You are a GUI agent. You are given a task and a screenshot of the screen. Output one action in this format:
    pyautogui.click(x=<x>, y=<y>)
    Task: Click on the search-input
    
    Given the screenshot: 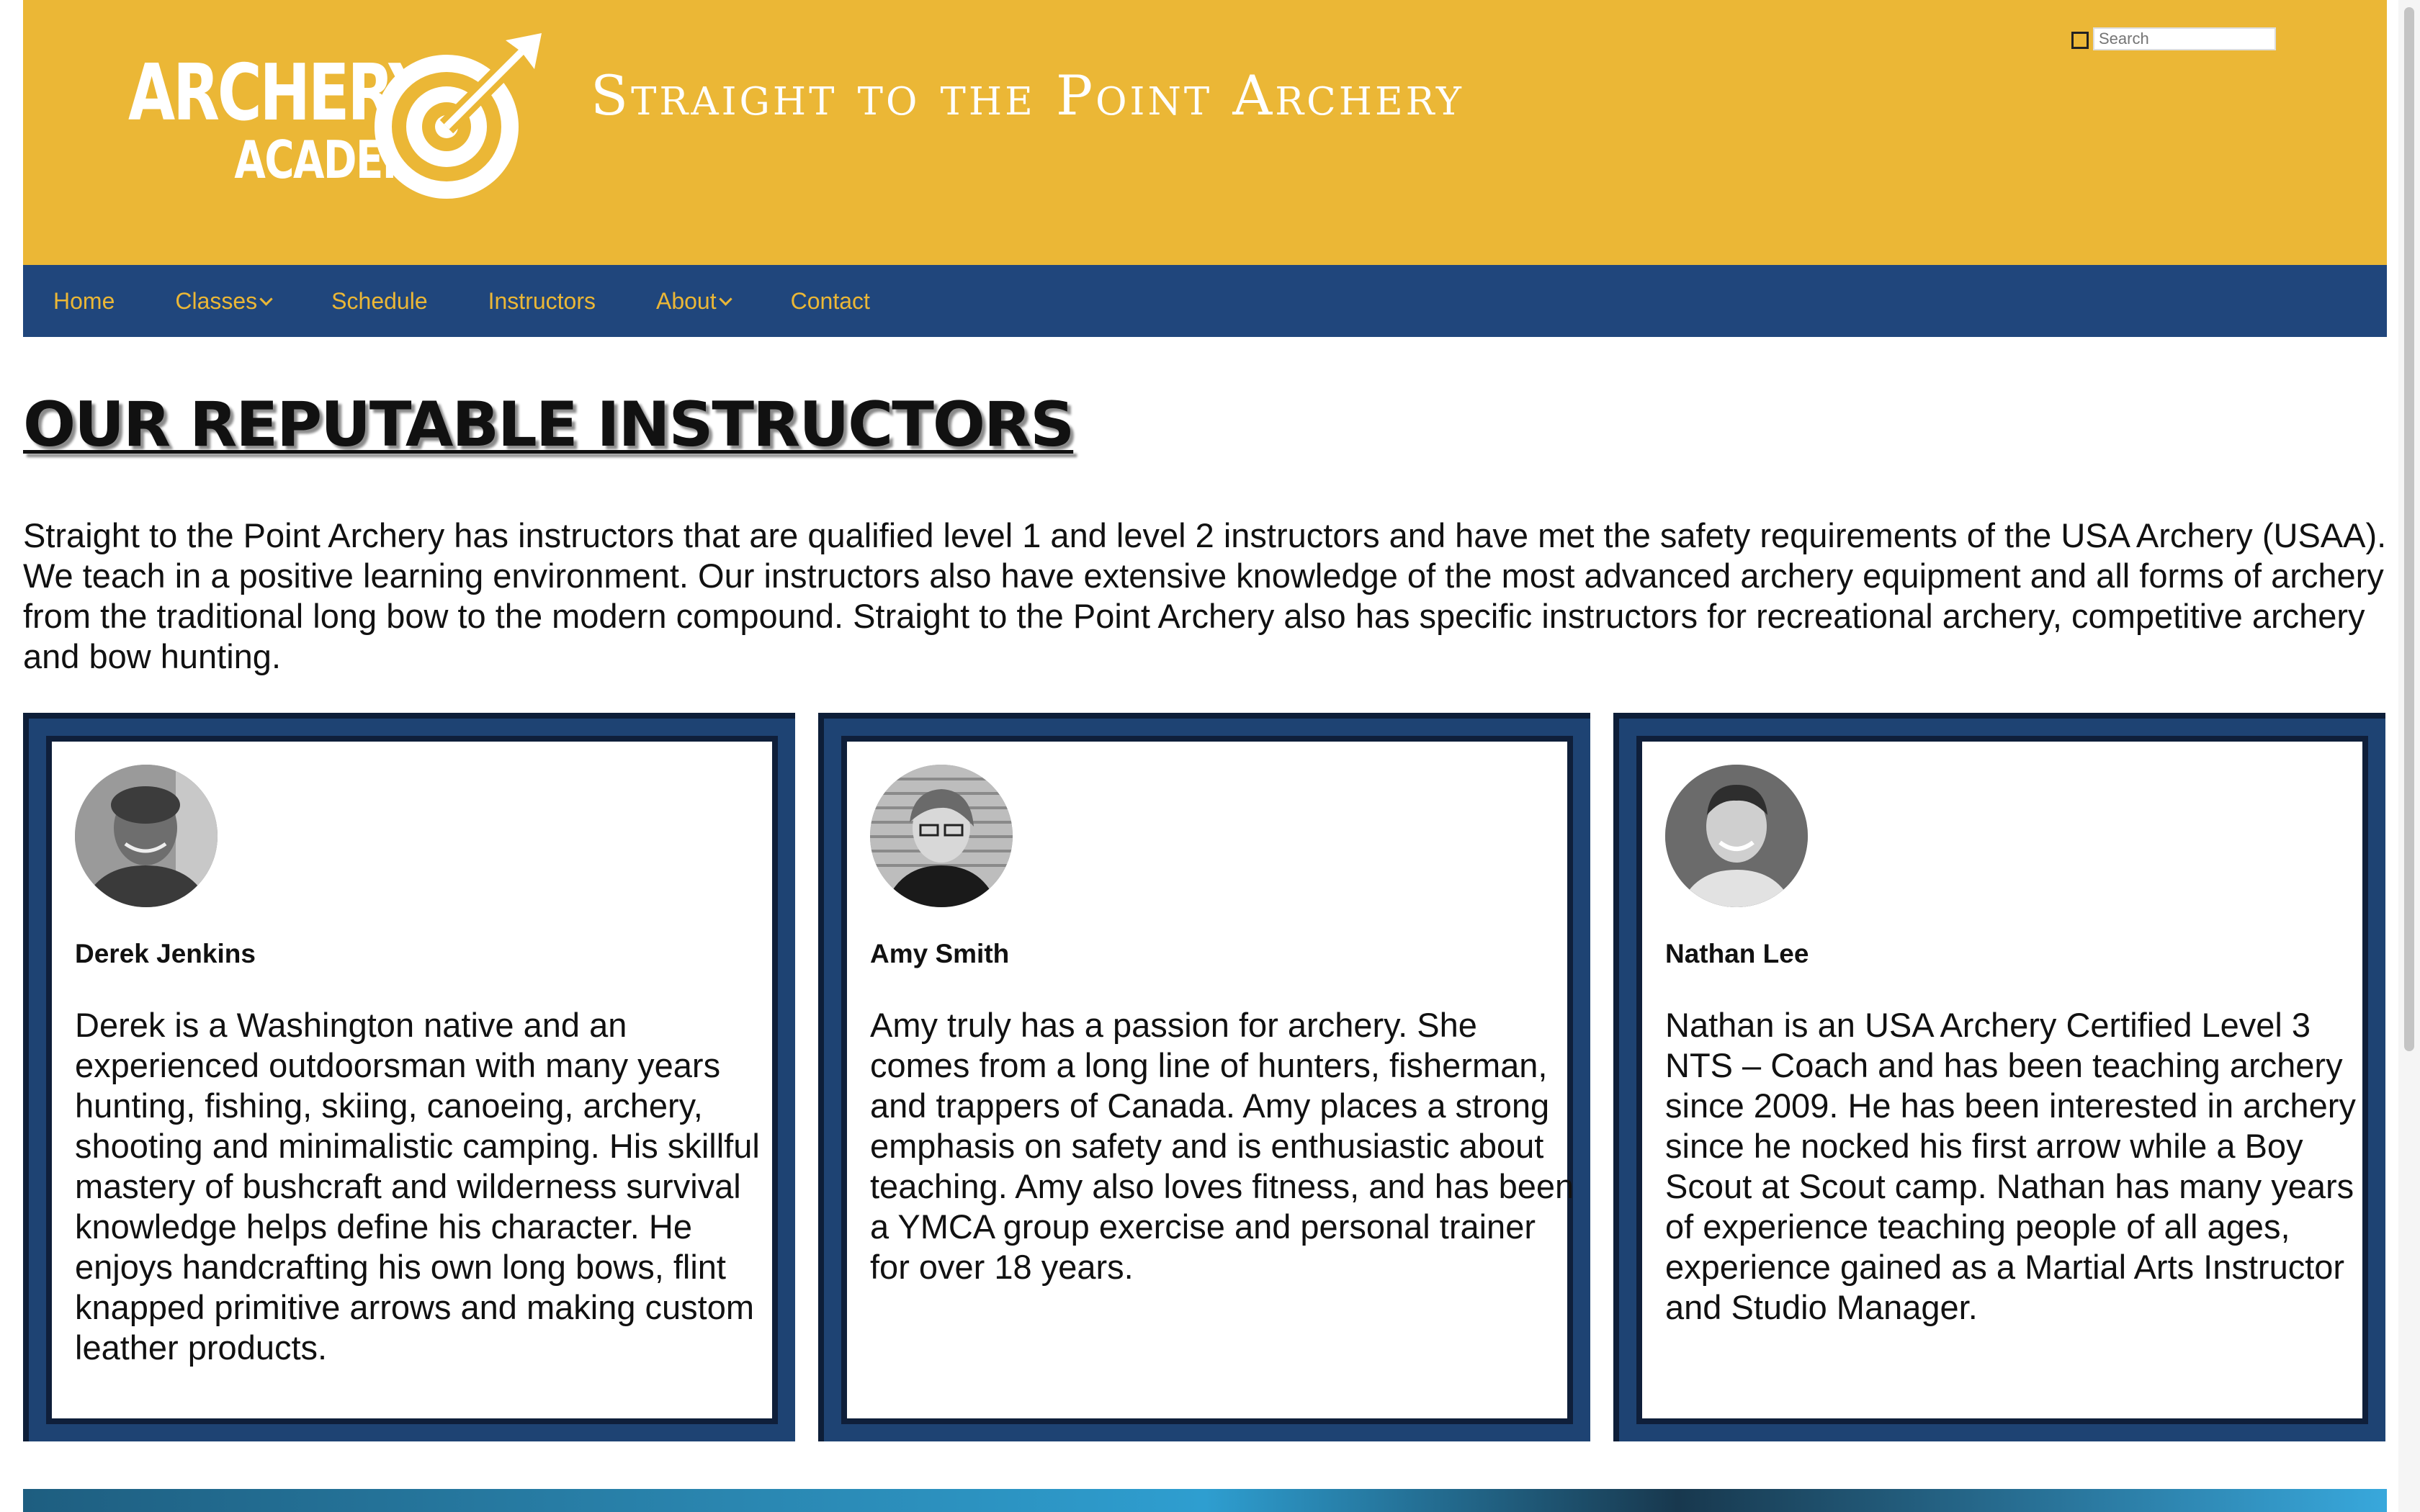 What is the action you would take?
    pyautogui.click(x=2184, y=38)
    